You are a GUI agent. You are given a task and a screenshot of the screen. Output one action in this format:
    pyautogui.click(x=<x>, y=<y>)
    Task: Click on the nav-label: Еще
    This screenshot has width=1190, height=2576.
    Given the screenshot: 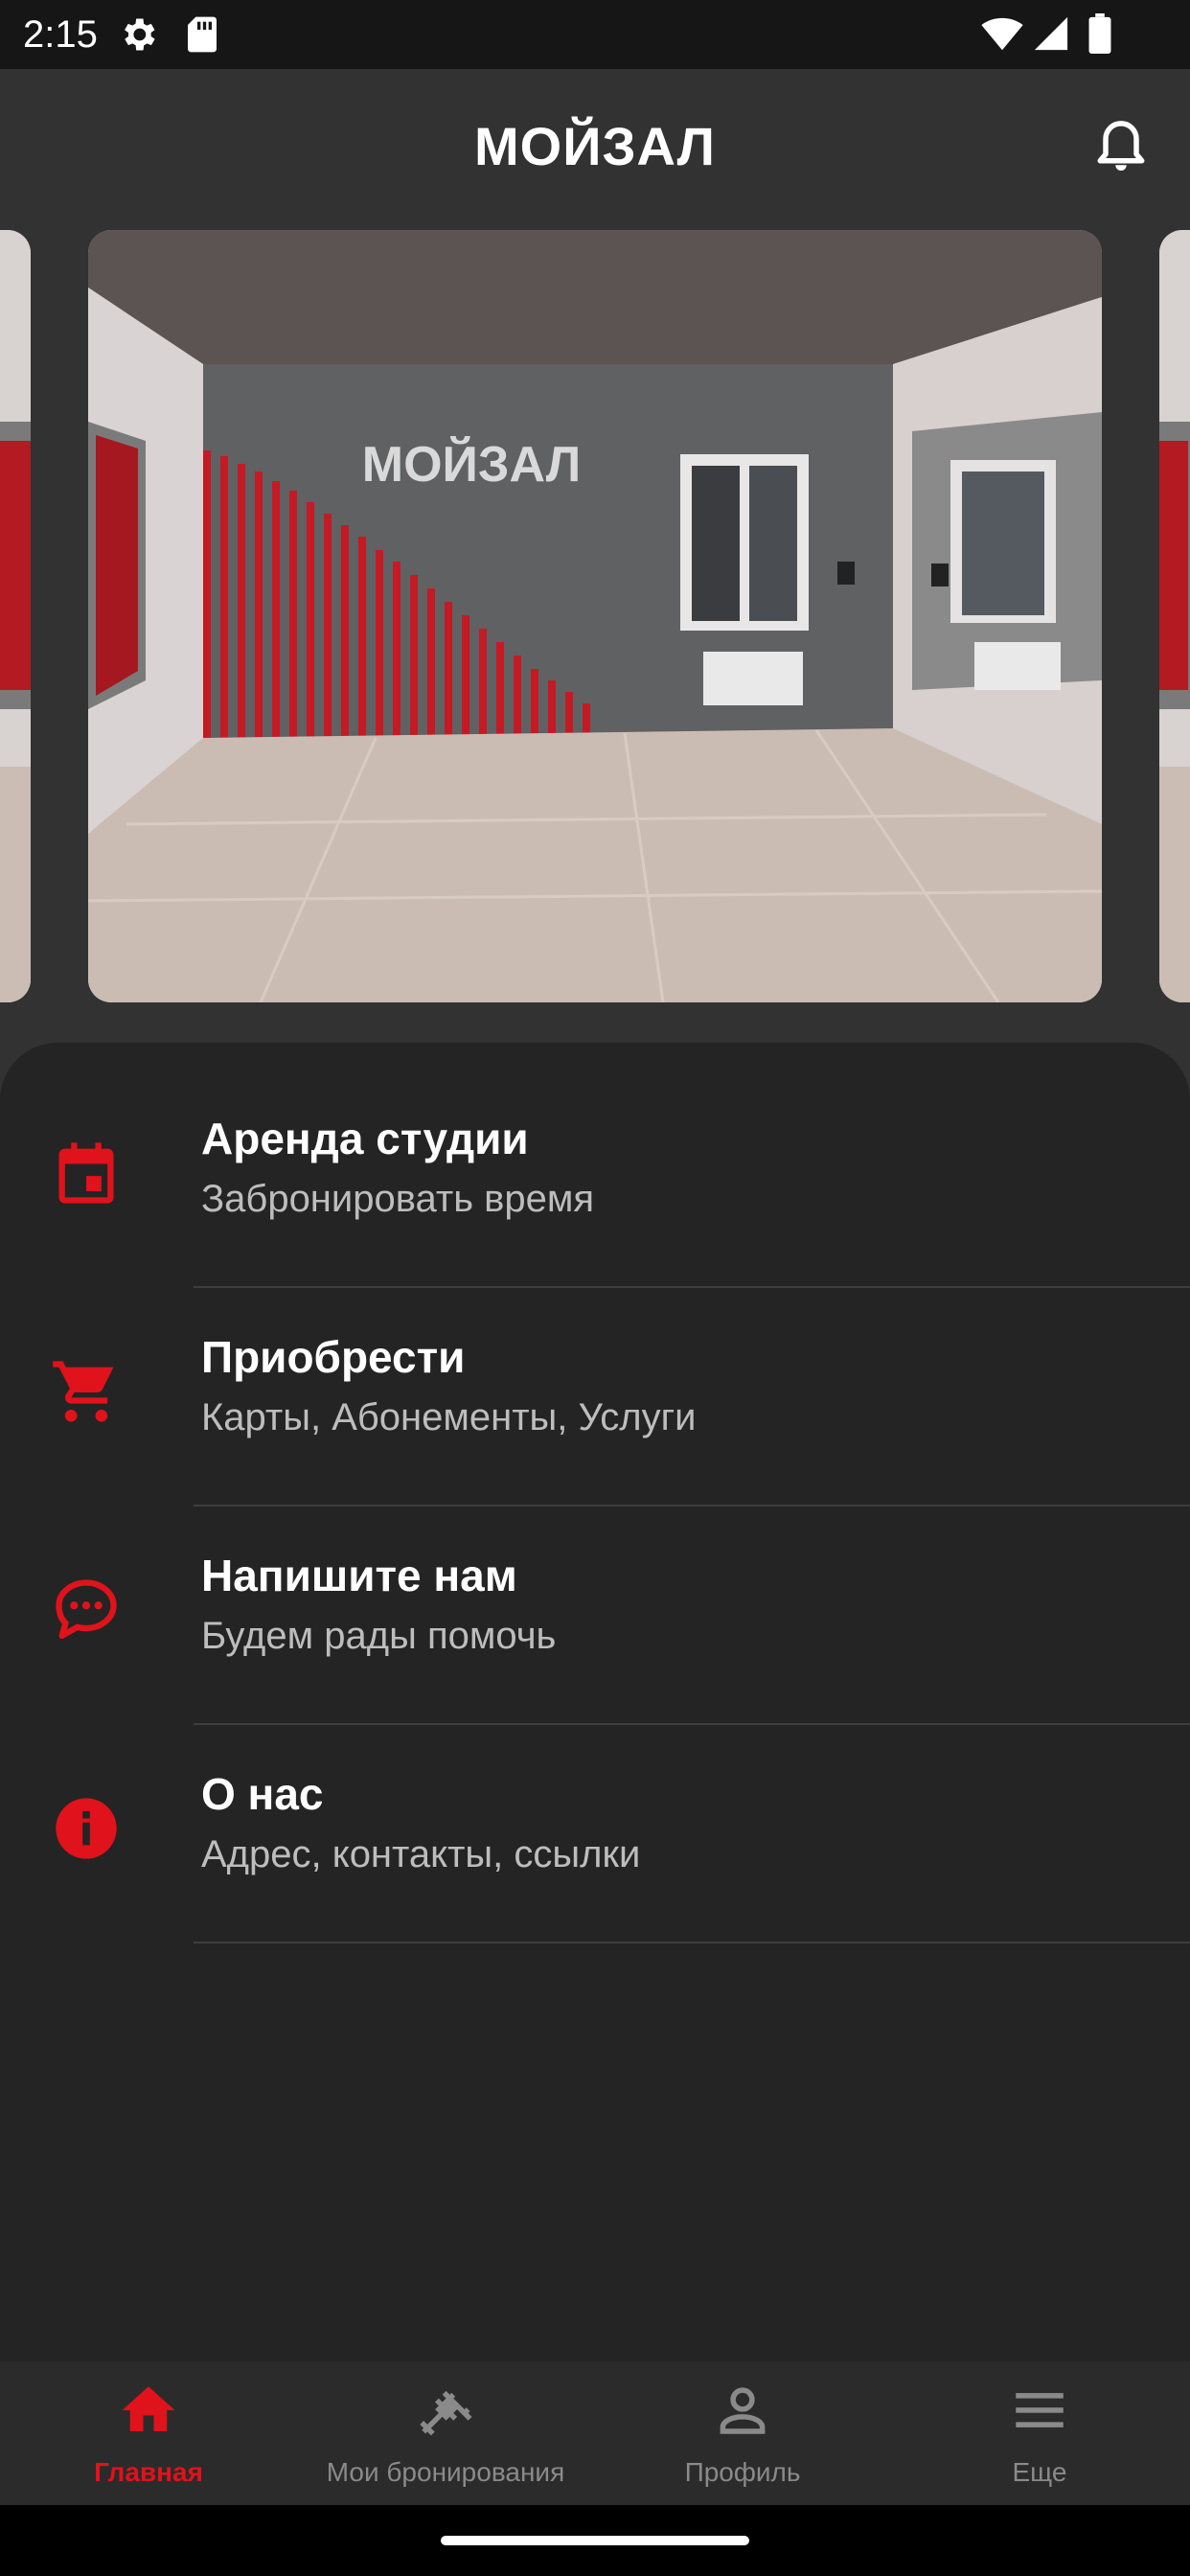 What is the action you would take?
    pyautogui.click(x=1039, y=2472)
    